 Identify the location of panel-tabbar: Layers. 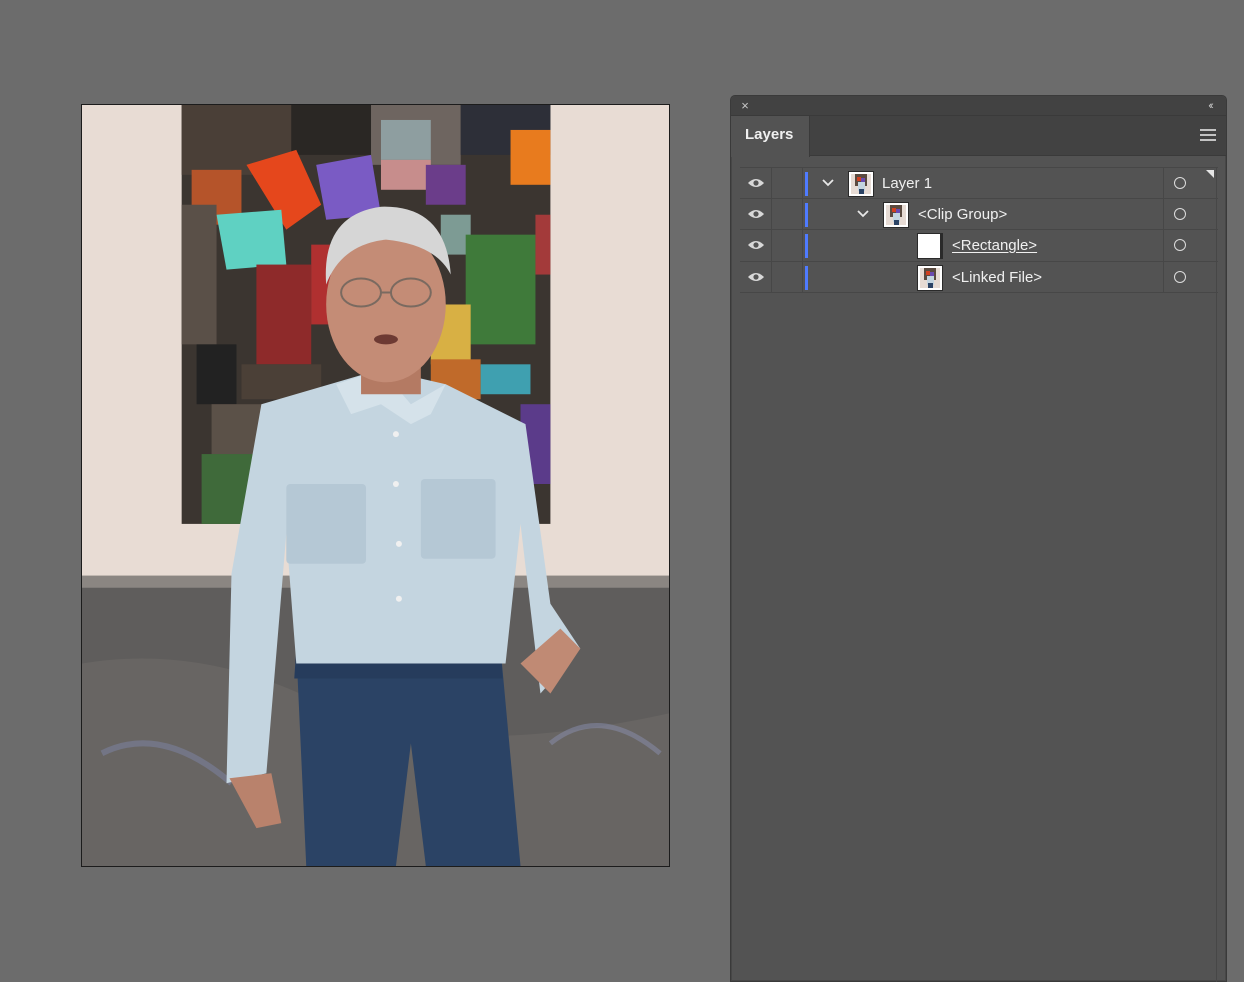
(978, 136).